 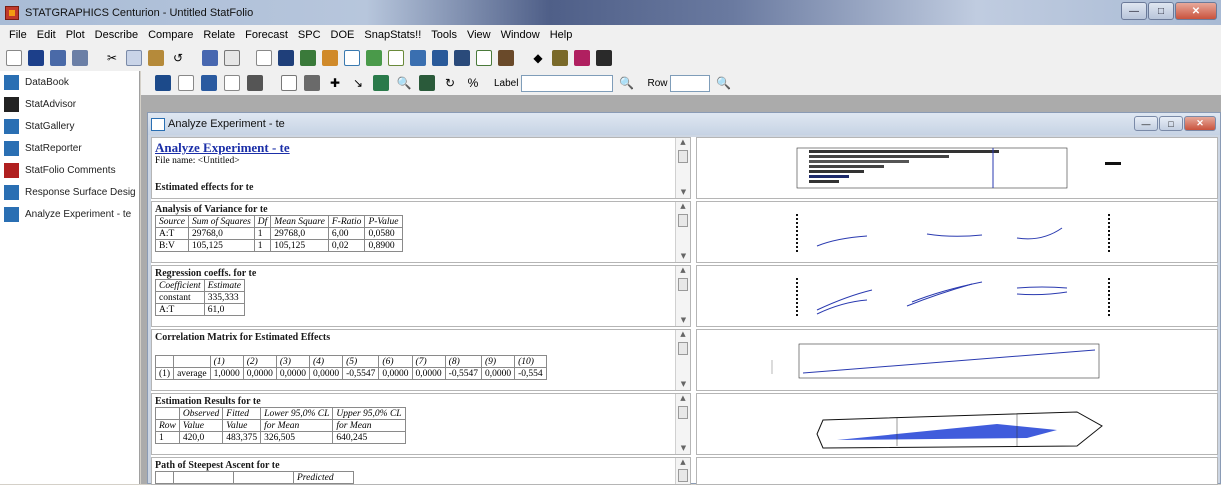 What do you see at coordinates (343, 35) in the screenshot?
I see `menu-doe: DOE` at bounding box center [343, 35].